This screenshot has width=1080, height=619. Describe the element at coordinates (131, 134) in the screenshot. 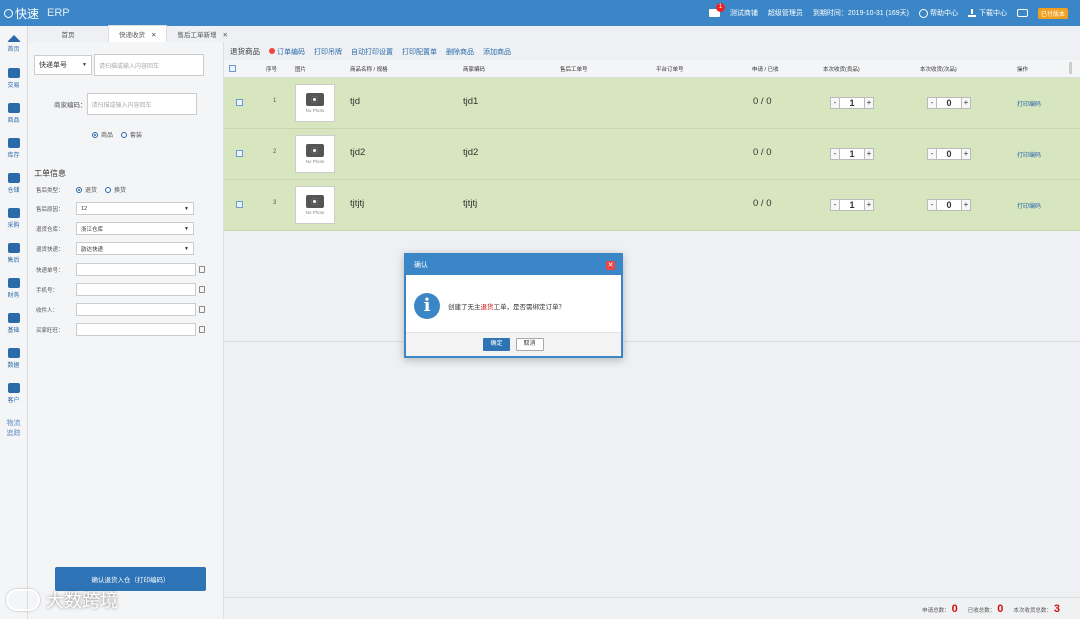

I see `radio-suite: 套装` at that location.